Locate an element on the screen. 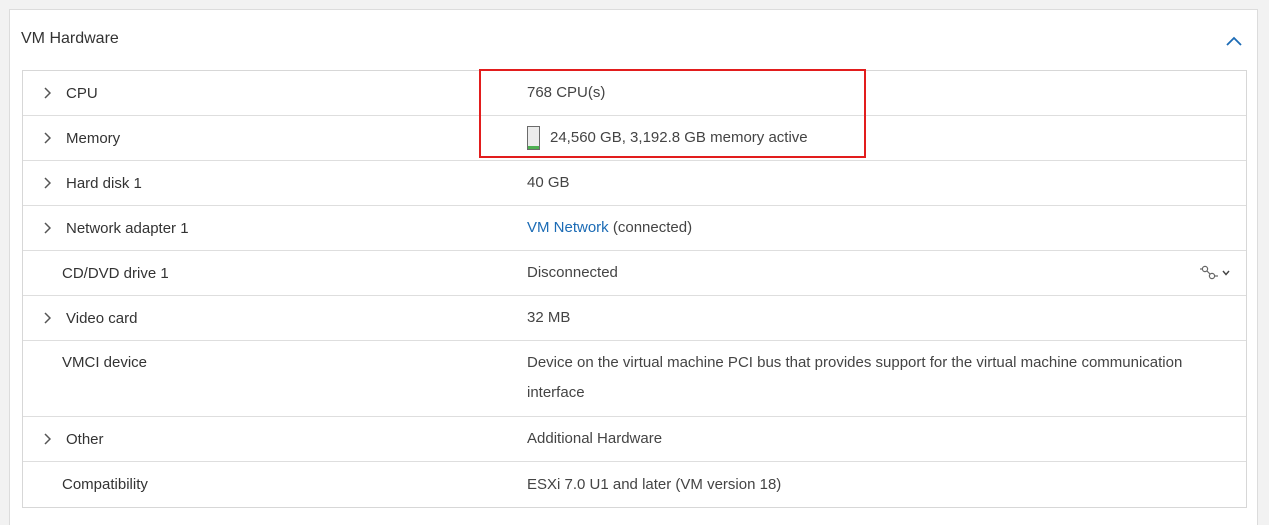 This screenshot has height=525, width=1269. row-network-adapter: Network adapter 1 VM Network (connected) is located at coordinates (634, 228).